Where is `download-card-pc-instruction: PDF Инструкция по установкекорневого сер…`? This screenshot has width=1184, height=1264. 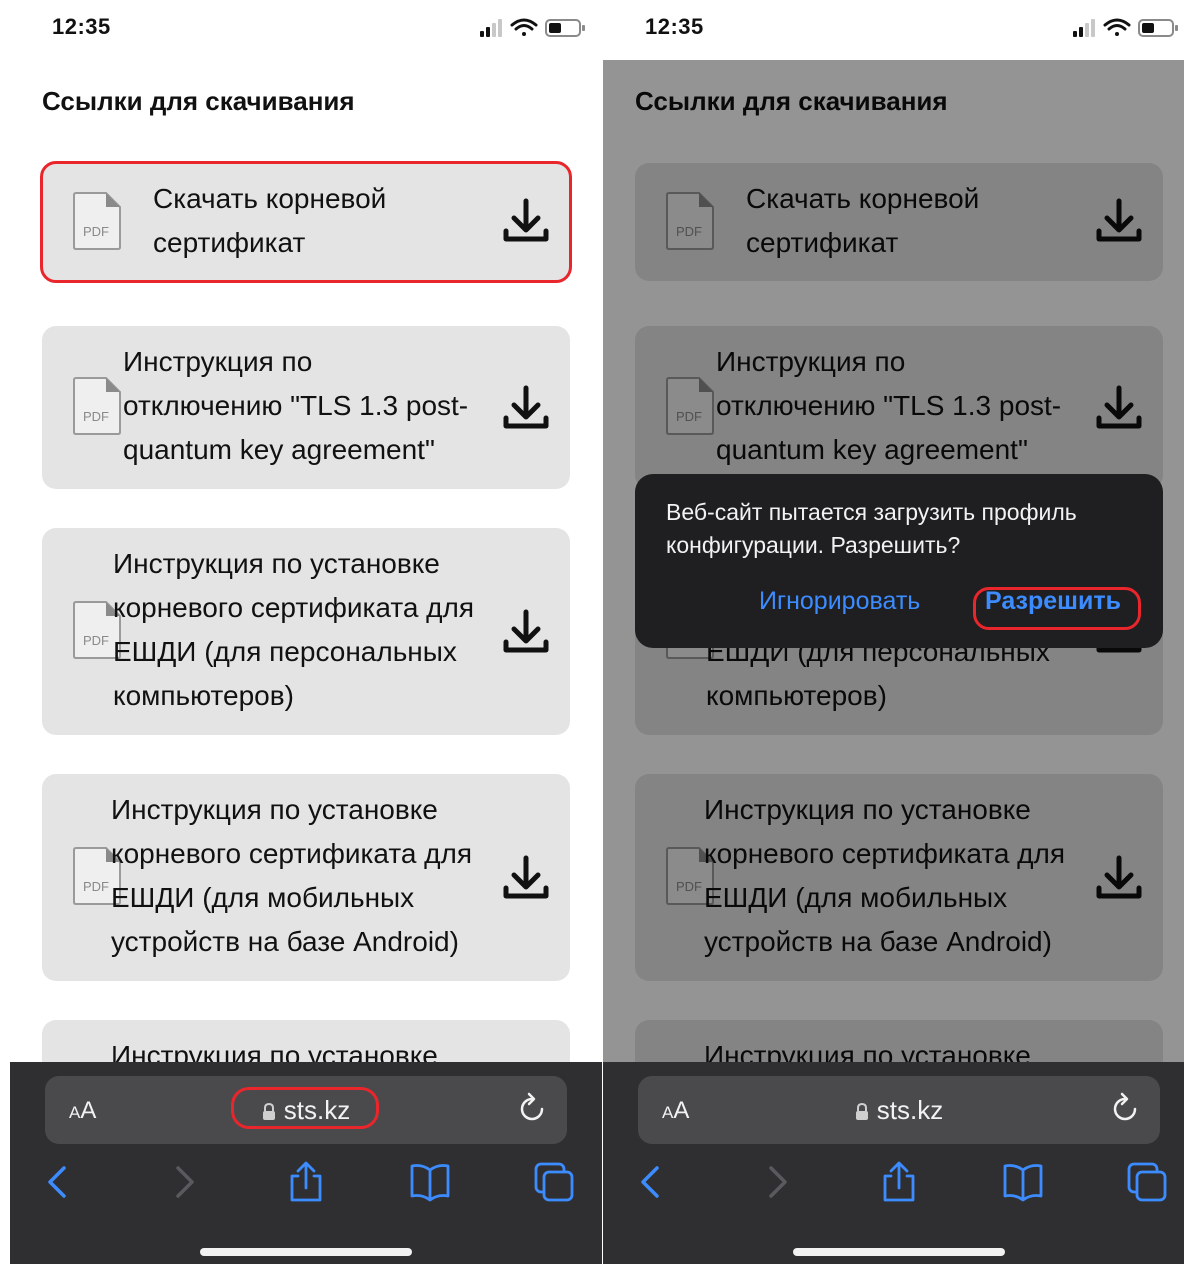 download-card-pc-instruction: PDF Инструкция по установкекорневого сер… is located at coordinates (306, 631).